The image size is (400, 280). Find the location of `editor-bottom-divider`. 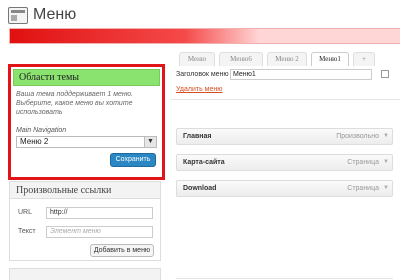

editor-bottom-divider is located at coordinates (284, 278).